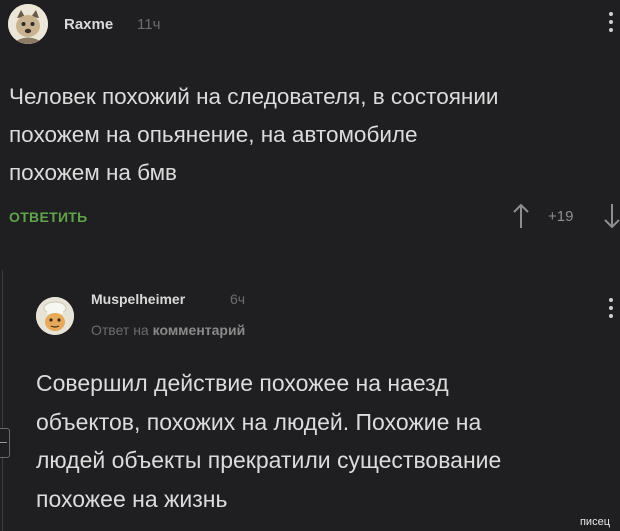 The height and width of the screenshot is (531, 620). What do you see at coordinates (199, 330) in the screenshot?
I see `reply-to-link: комментарий` at bounding box center [199, 330].